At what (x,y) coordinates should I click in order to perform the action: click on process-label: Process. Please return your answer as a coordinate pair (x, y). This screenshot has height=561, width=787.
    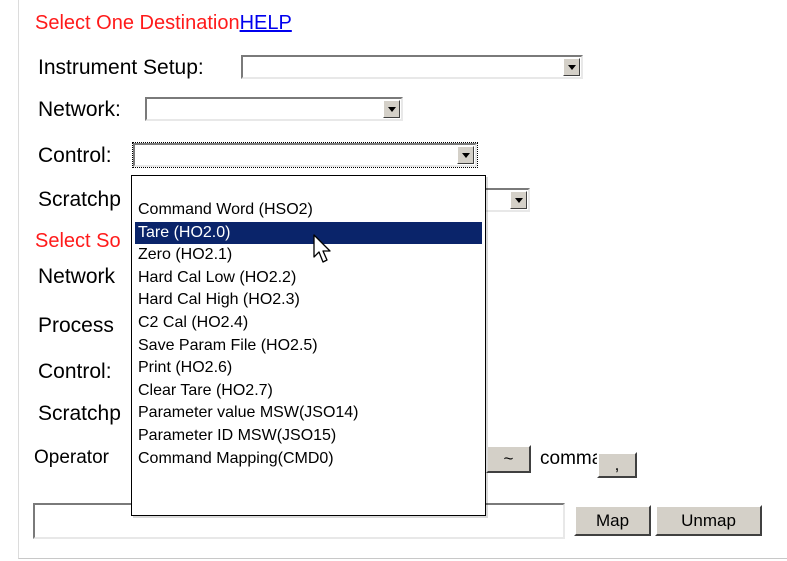
    Looking at the image, I should click on (76, 325).